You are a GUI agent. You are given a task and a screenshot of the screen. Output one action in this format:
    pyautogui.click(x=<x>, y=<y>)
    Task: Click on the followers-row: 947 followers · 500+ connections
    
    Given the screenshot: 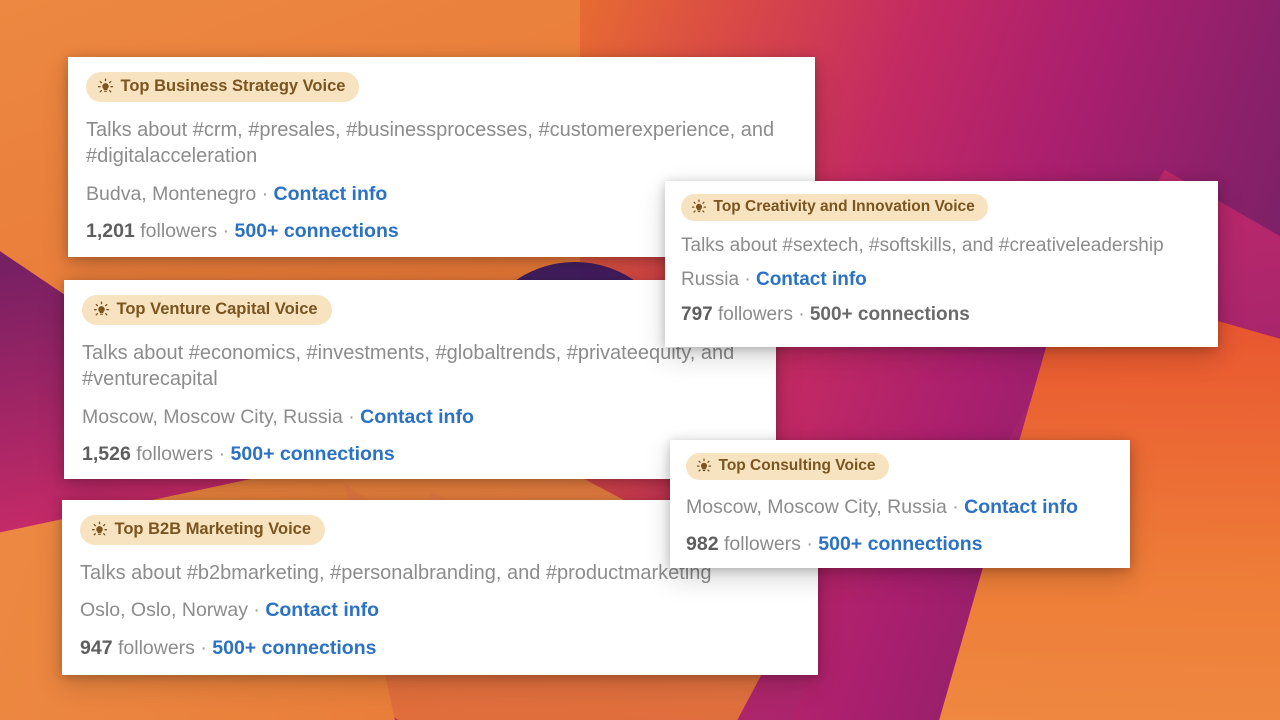 What is the action you would take?
    pyautogui.click(x=440, y=648)
    